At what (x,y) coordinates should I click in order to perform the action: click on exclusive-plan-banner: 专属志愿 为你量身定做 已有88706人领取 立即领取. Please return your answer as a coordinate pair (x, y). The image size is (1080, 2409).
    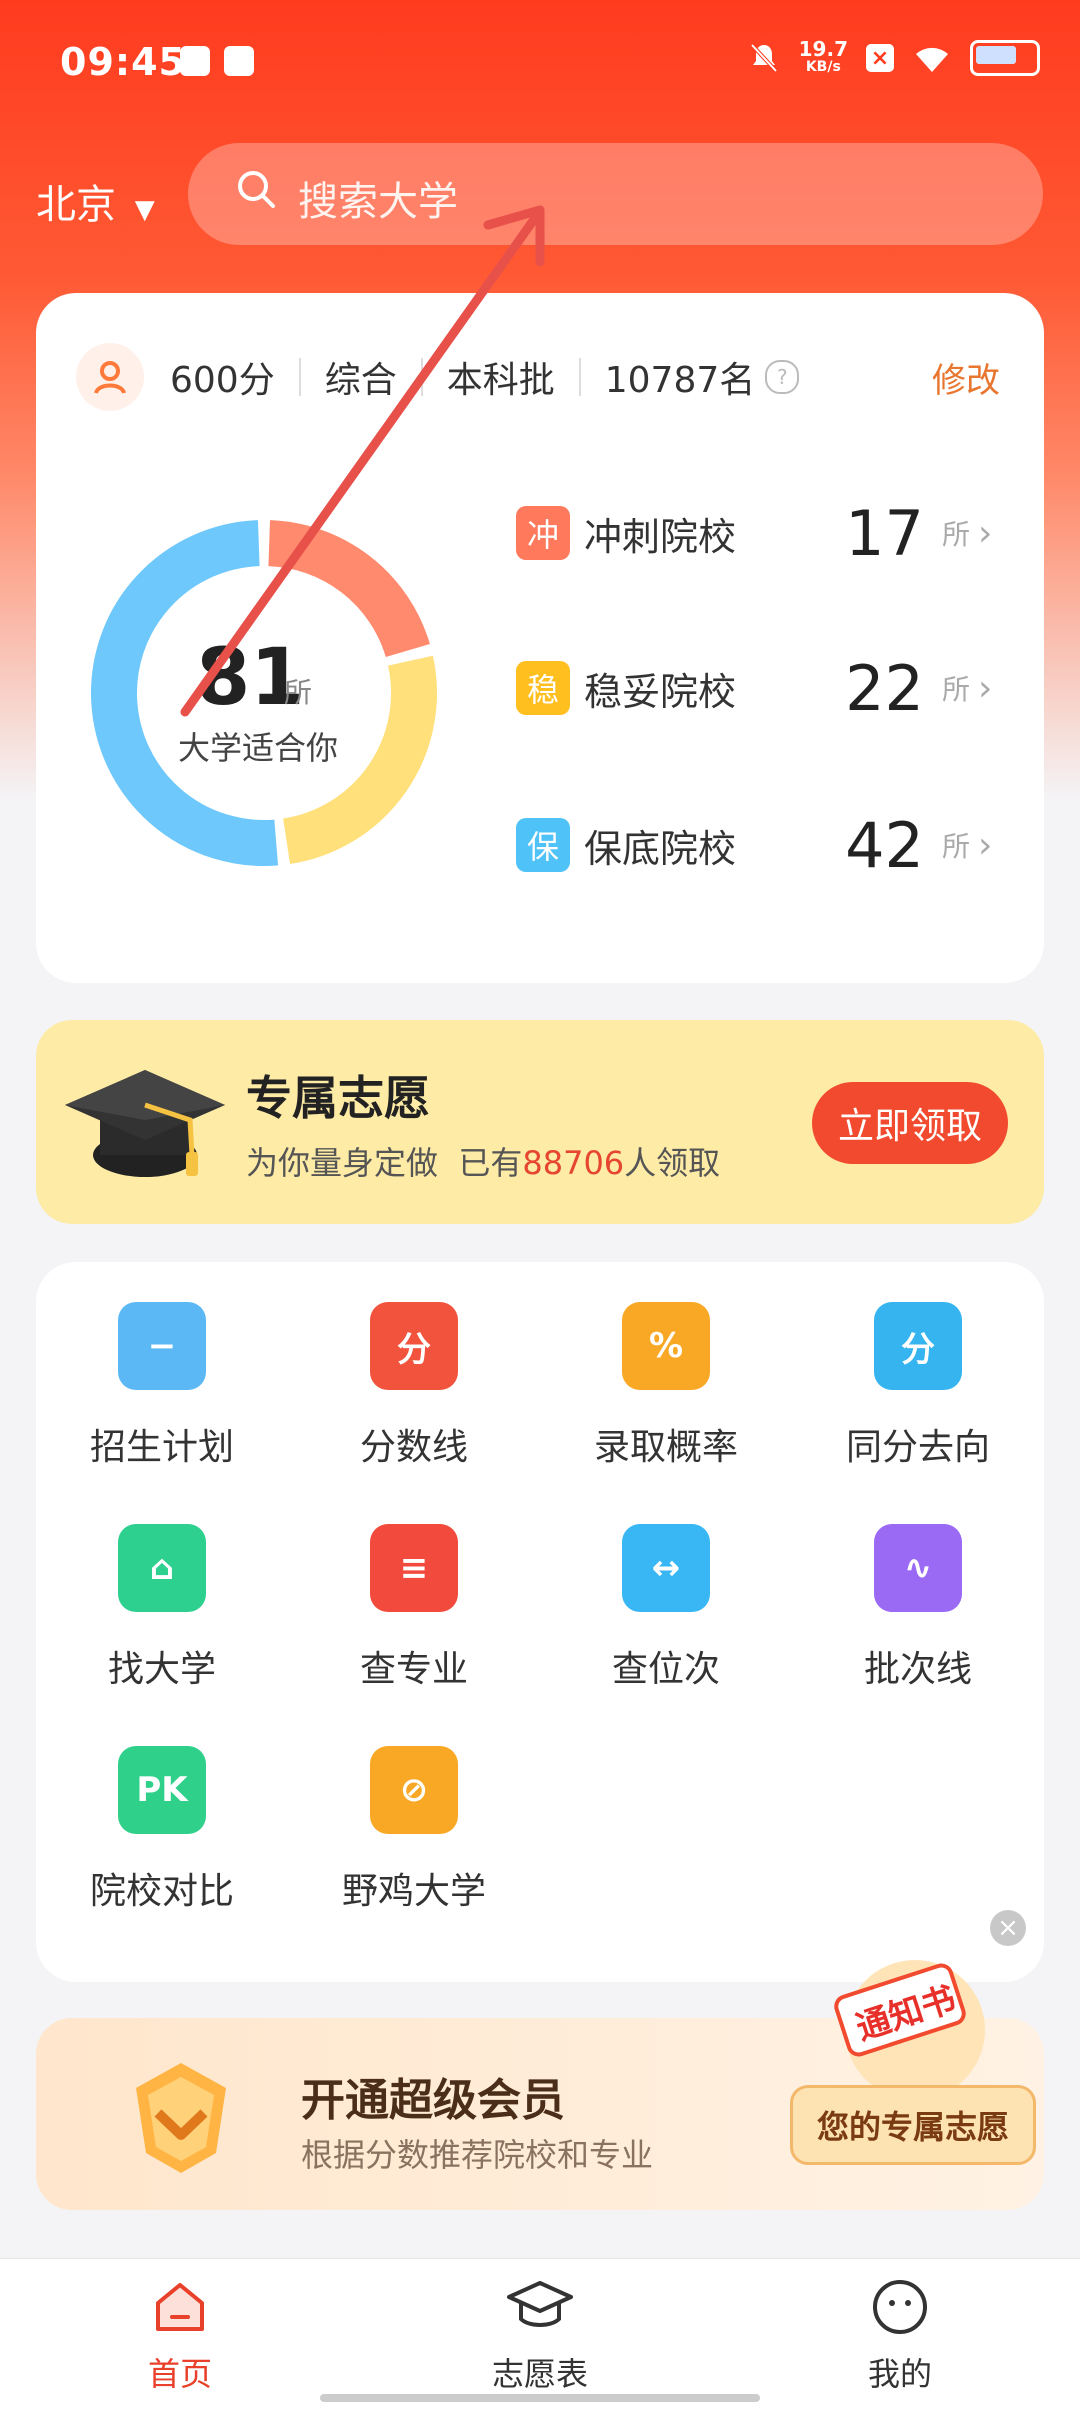
    Looking at the image, I should click on (540, 1122).